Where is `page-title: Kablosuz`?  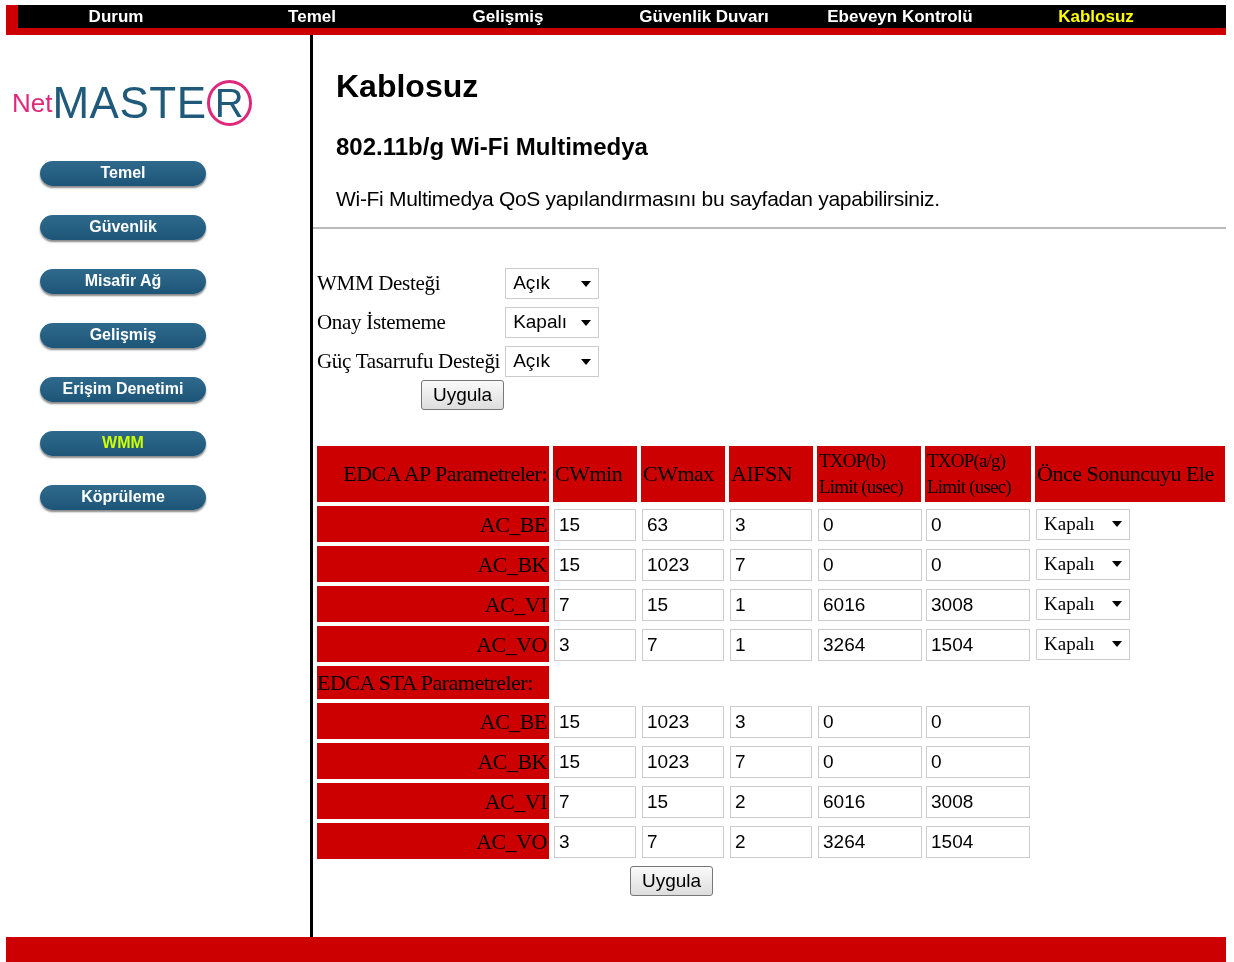 page-title: Kablosuz is located at coordinates (408, 86).